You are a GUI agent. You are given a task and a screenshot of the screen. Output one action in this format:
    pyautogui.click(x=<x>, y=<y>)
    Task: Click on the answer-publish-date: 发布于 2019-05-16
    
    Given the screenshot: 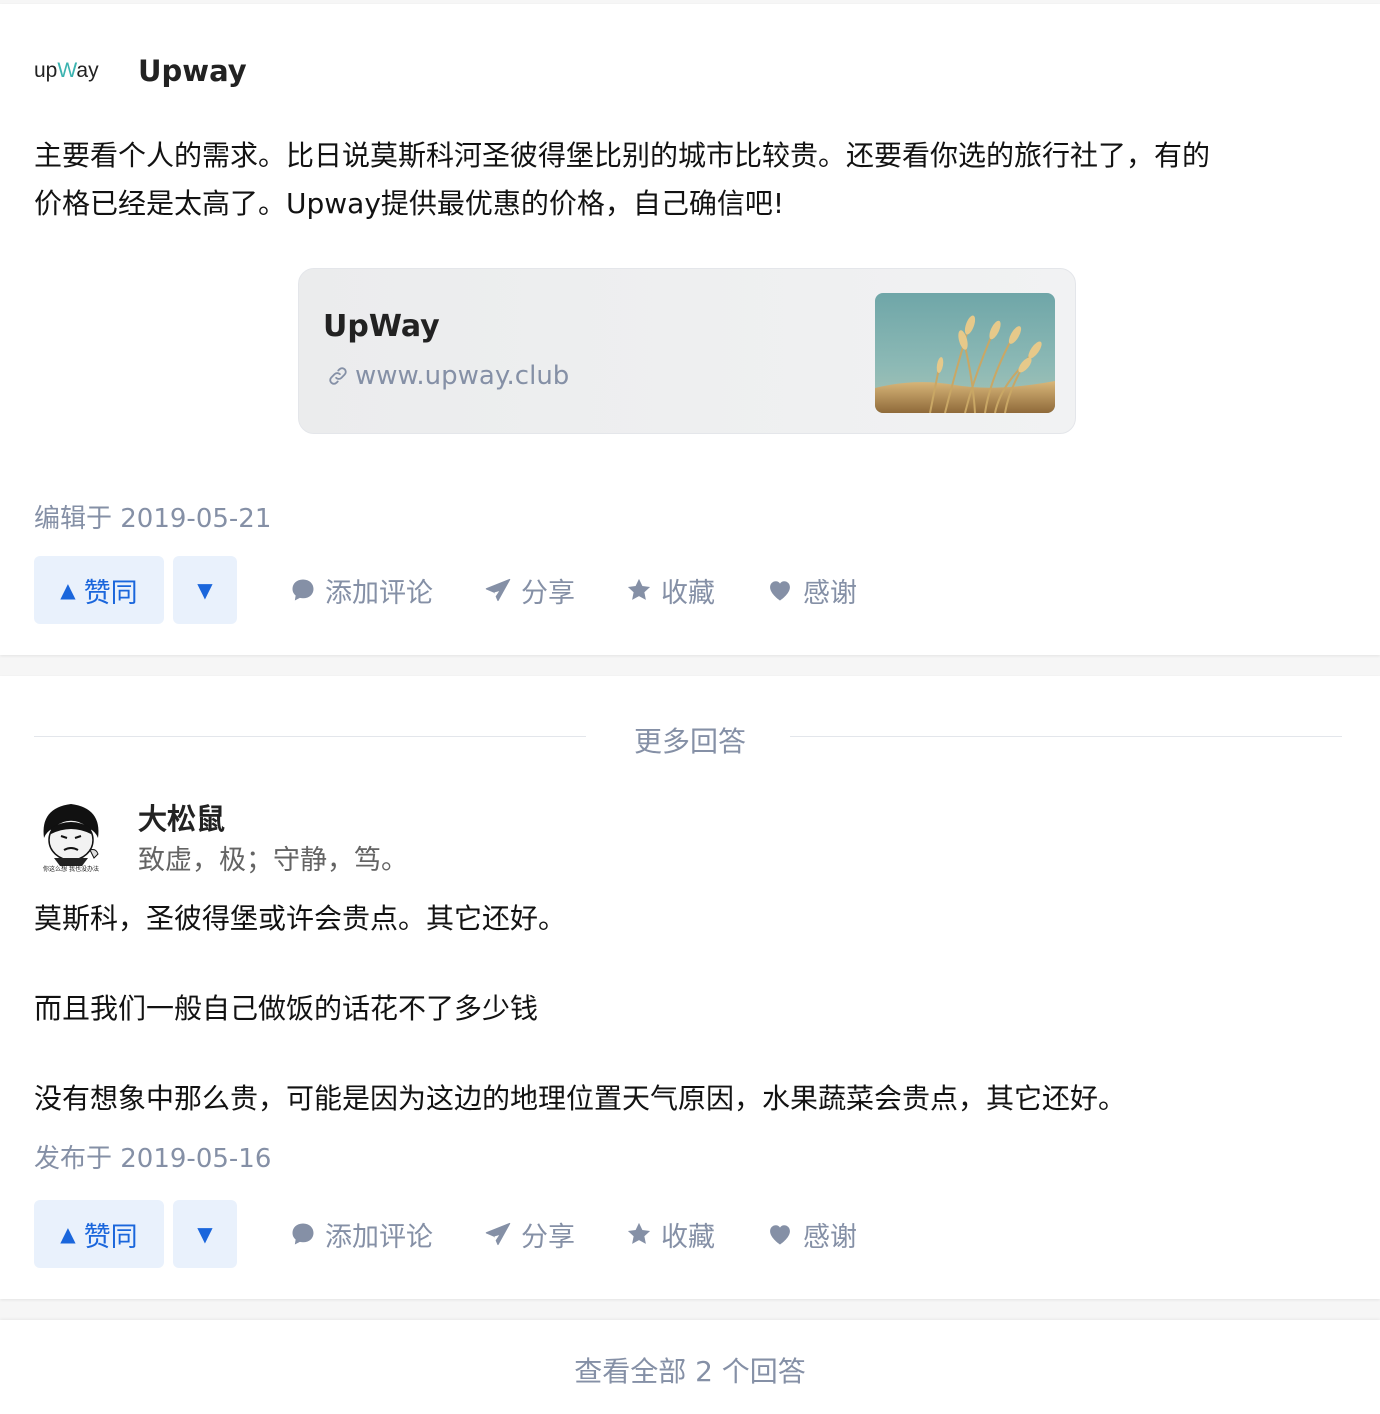 What is the action you would take?
    pyautogui.click(x=152, y=1156)
    